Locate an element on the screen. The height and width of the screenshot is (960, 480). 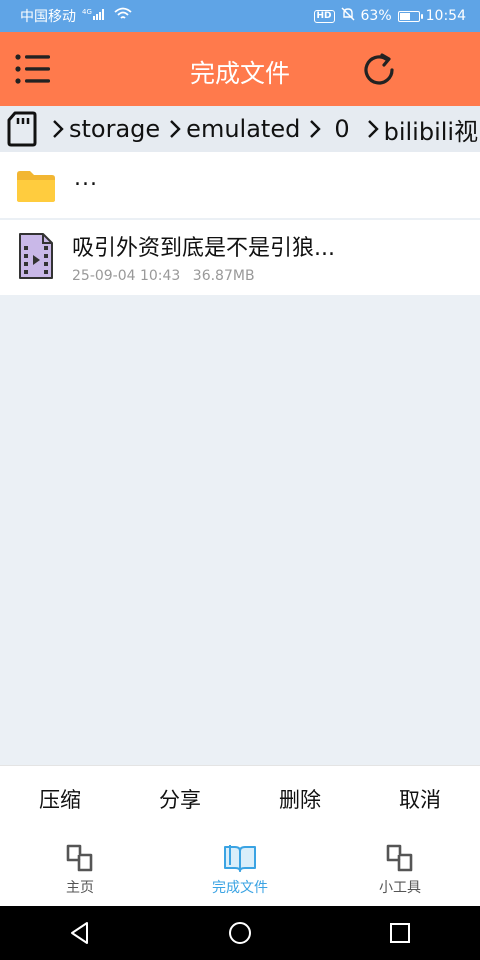
battery-percent: 63% is located at coordinates (376, 16).